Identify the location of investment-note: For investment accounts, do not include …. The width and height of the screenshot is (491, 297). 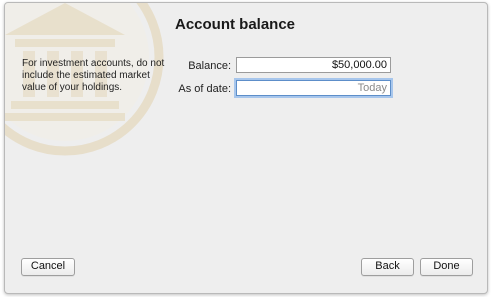
(93, 75).